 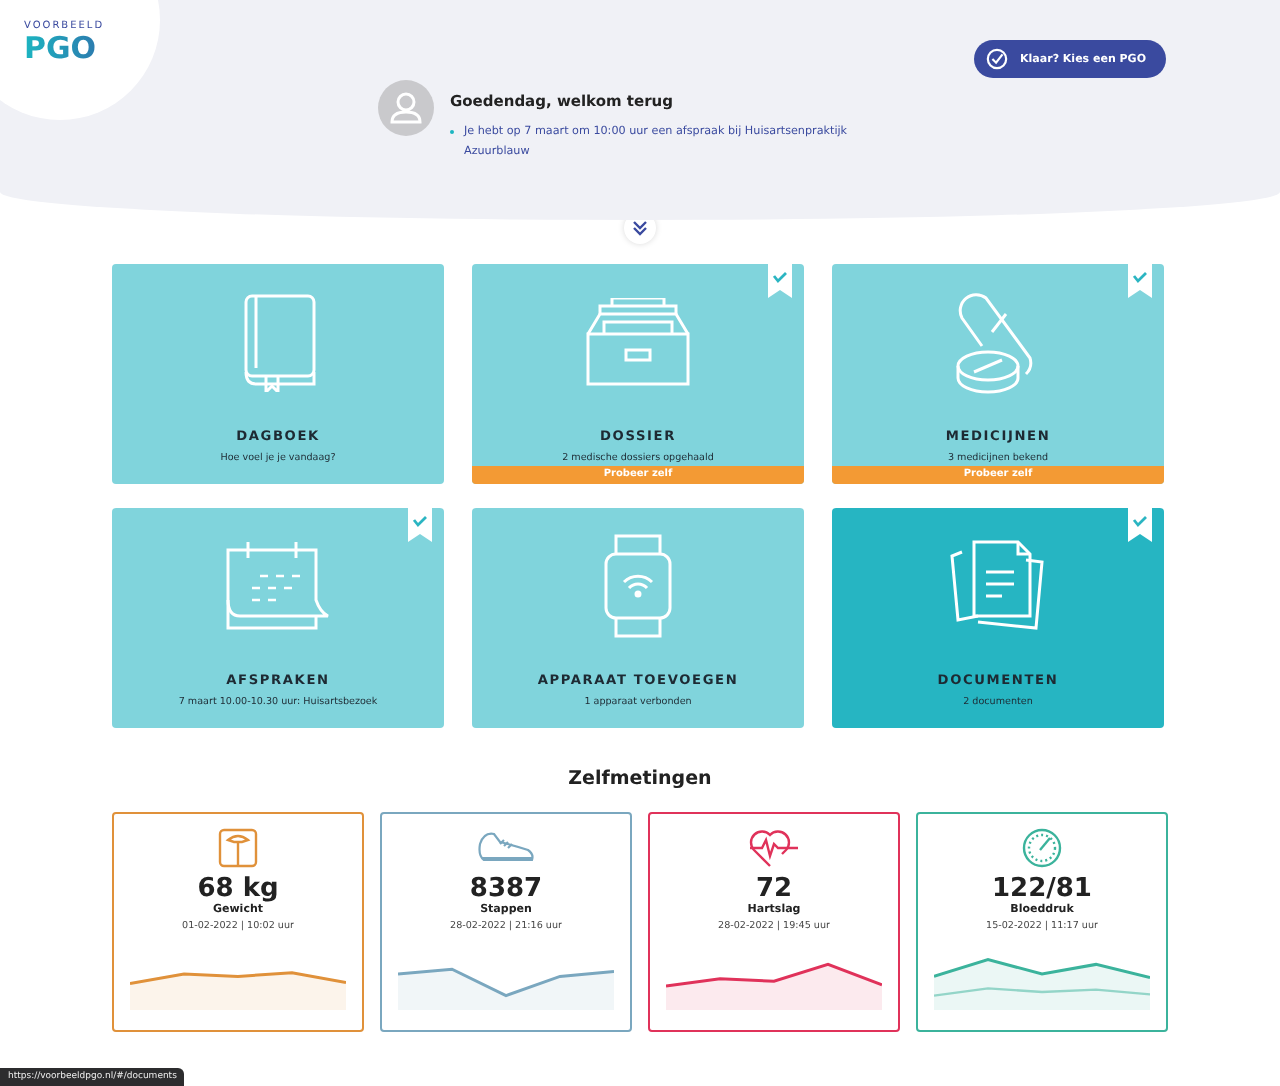 What do you see at coordinates (238, 848) in the screenshot?
I see `scale-icon` at bounding box center [238, 848].